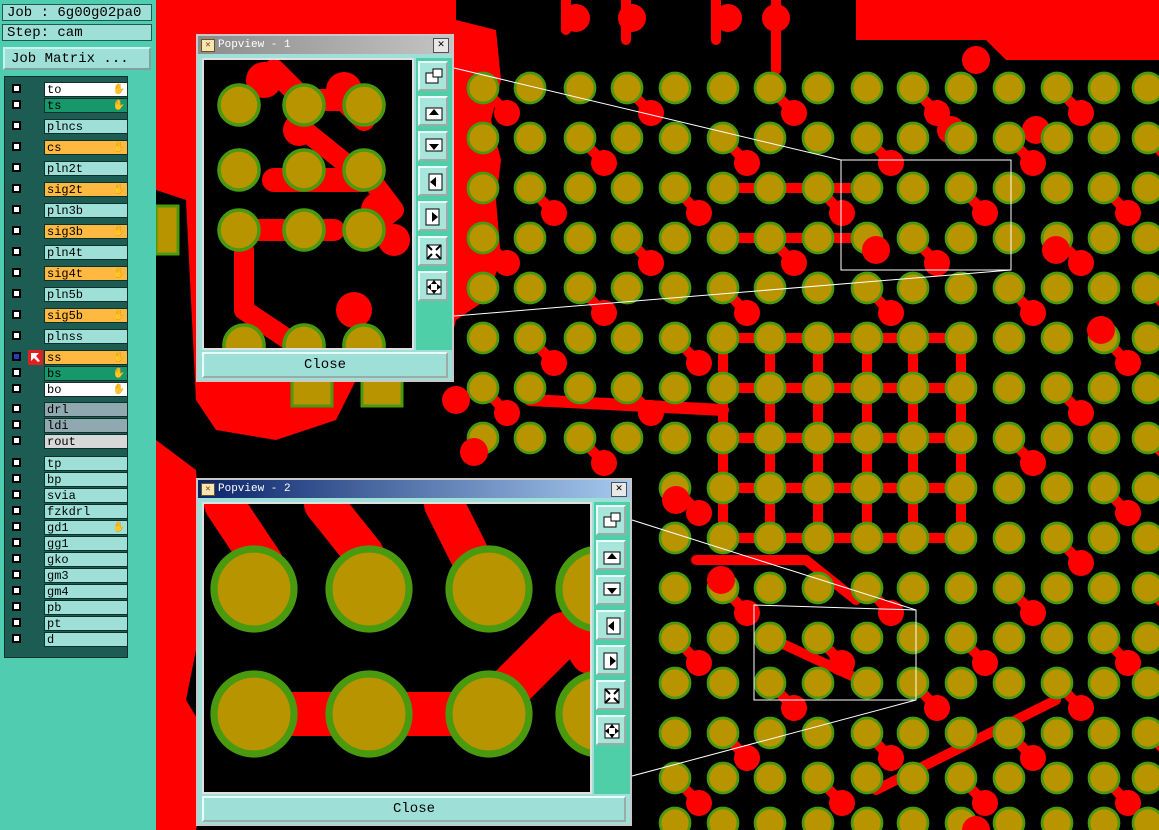  What do you see at coordinates (325, 45) in the screenshot?
I see `popview-1-titlebar: ✕ Popview - 1 ✕` at bounding box center [325, 45].